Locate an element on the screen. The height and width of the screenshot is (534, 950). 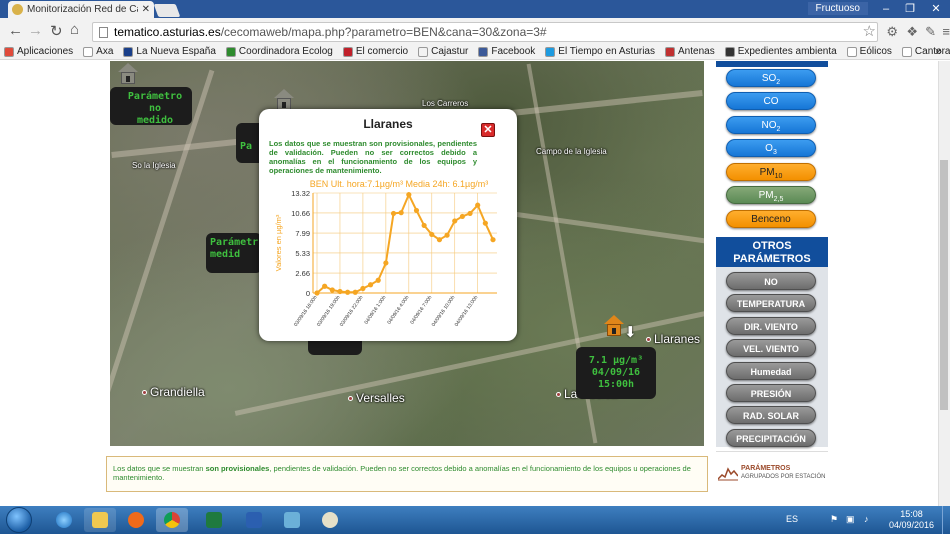
pollutant-subscript: 10 is located at coordinates (778, 176).